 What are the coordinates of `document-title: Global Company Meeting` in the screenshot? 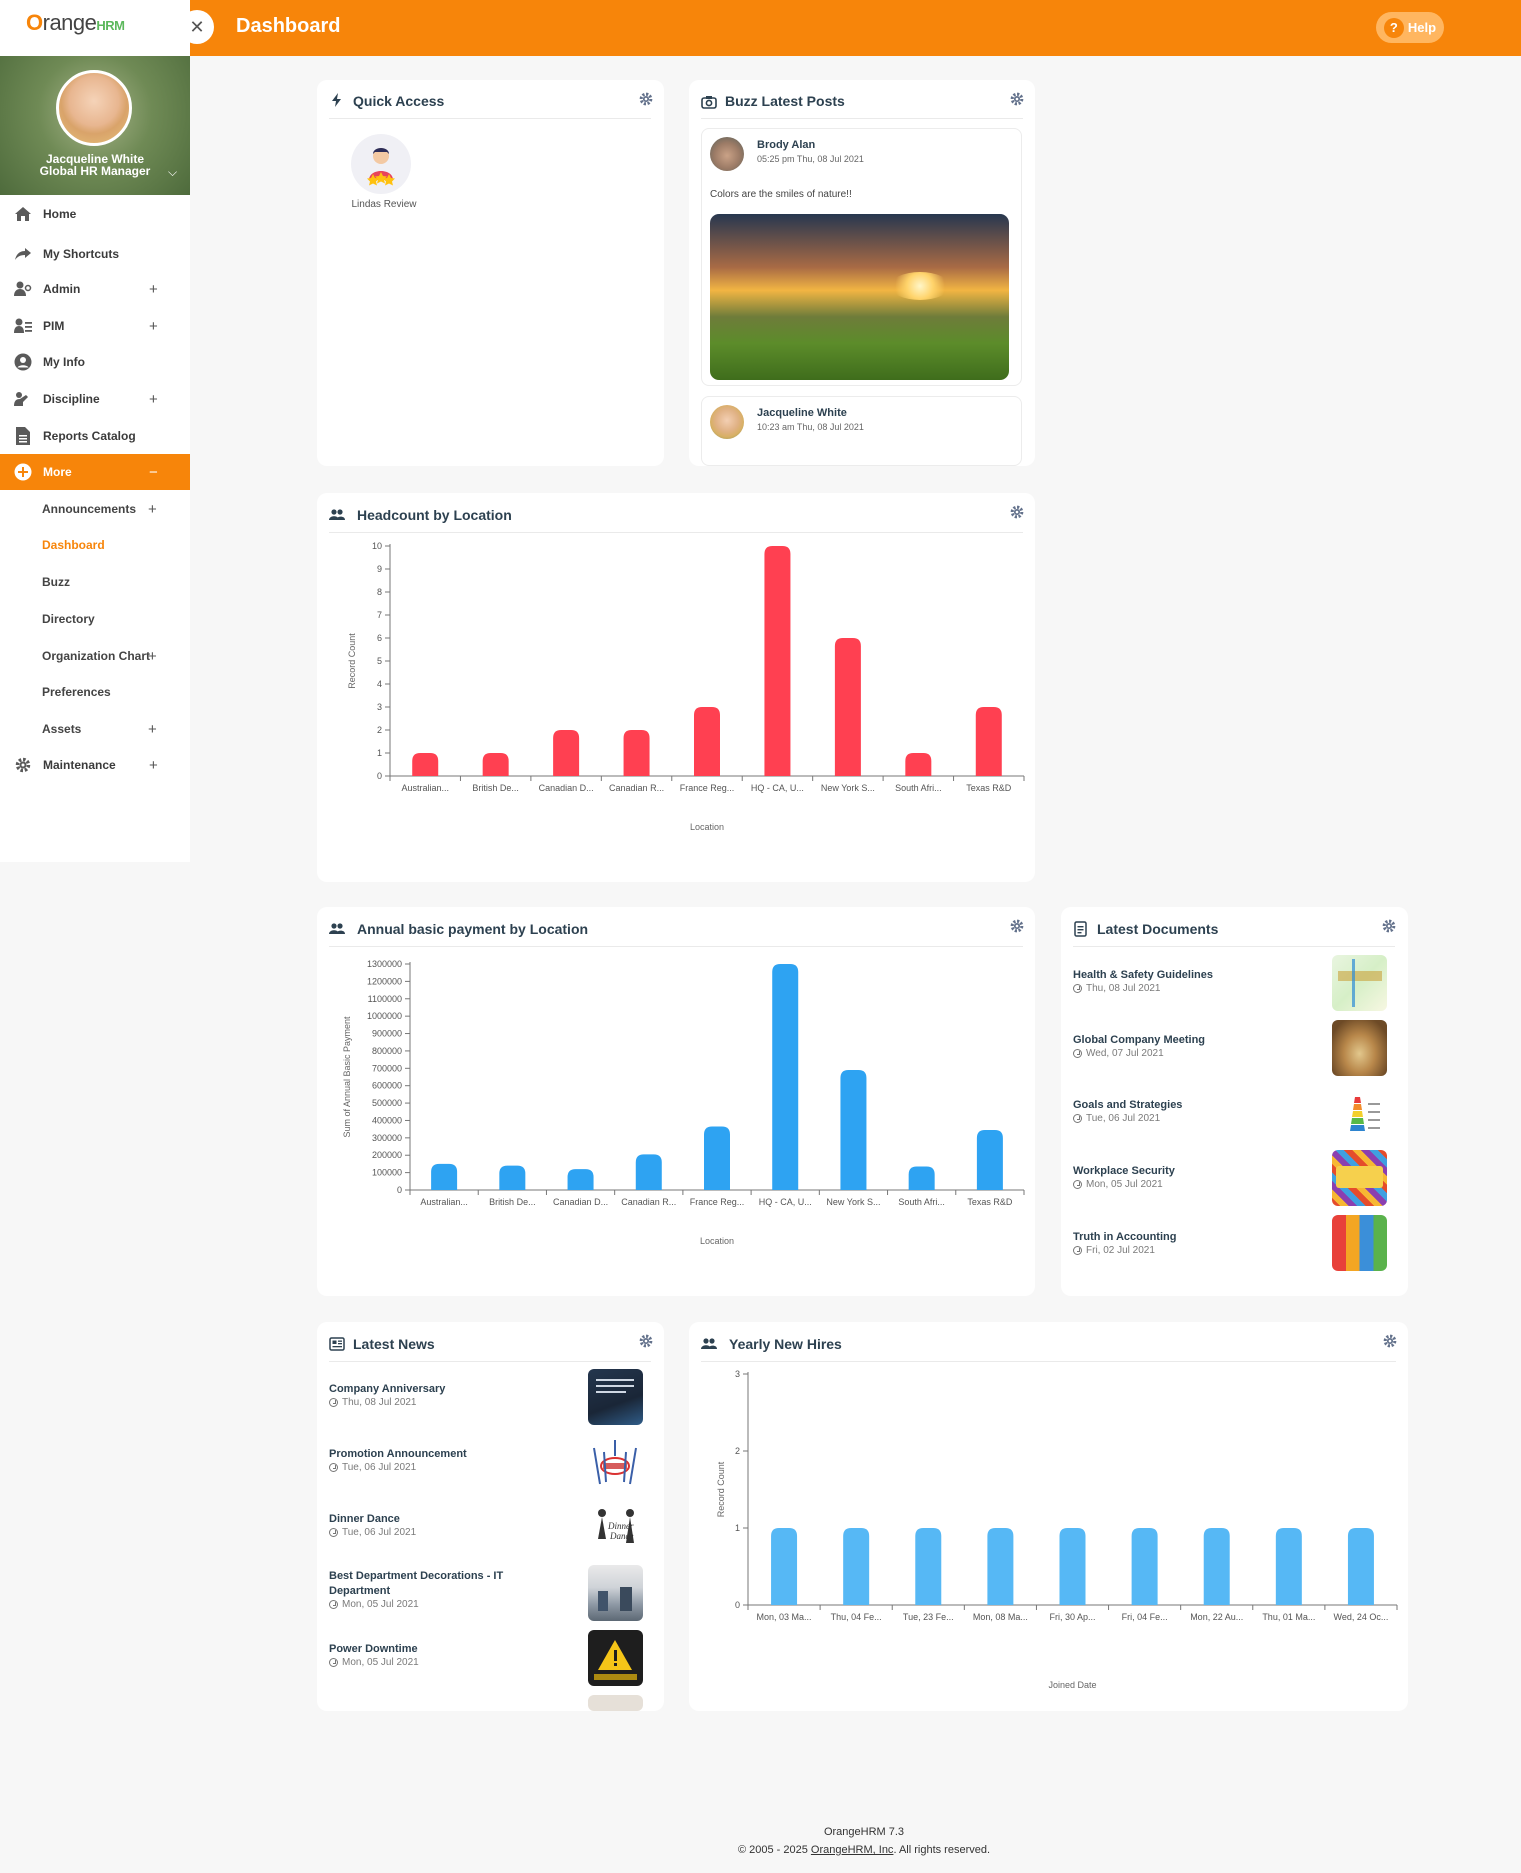 It's located at (1139, 1040).